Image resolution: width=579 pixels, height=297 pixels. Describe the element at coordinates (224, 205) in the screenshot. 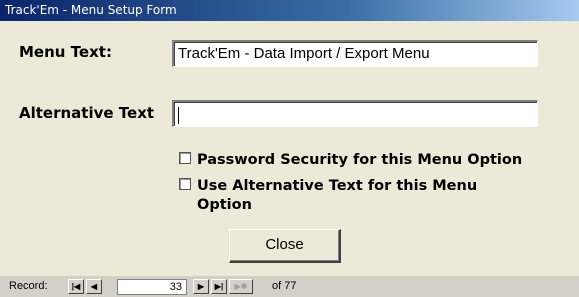

I see `use-alternative-text-label-line2: Option` at that location.